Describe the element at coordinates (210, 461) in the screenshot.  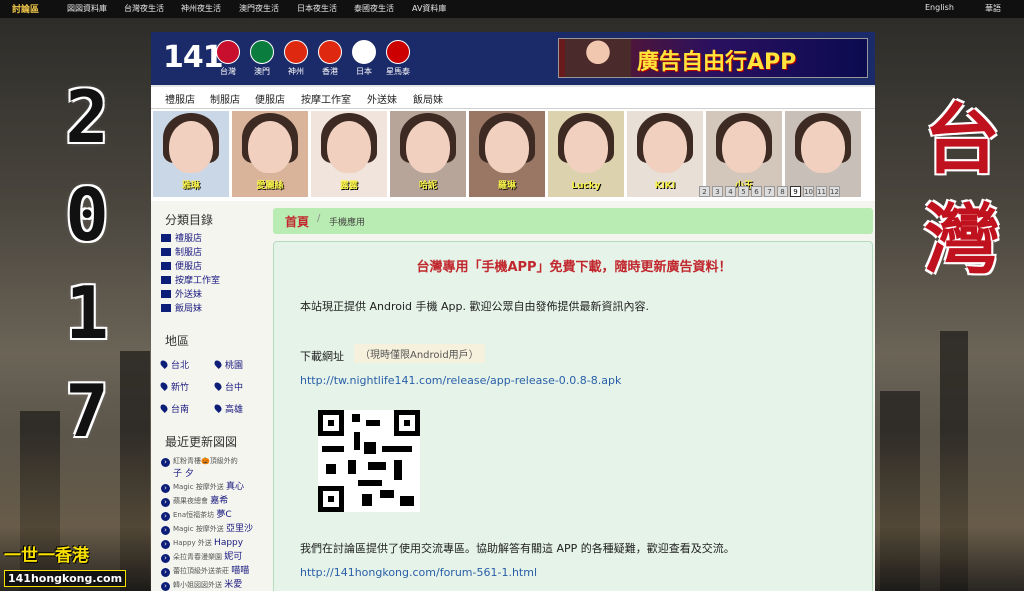
I see `update-item: › 紅粉青樓🎃頂級外約` at that location.